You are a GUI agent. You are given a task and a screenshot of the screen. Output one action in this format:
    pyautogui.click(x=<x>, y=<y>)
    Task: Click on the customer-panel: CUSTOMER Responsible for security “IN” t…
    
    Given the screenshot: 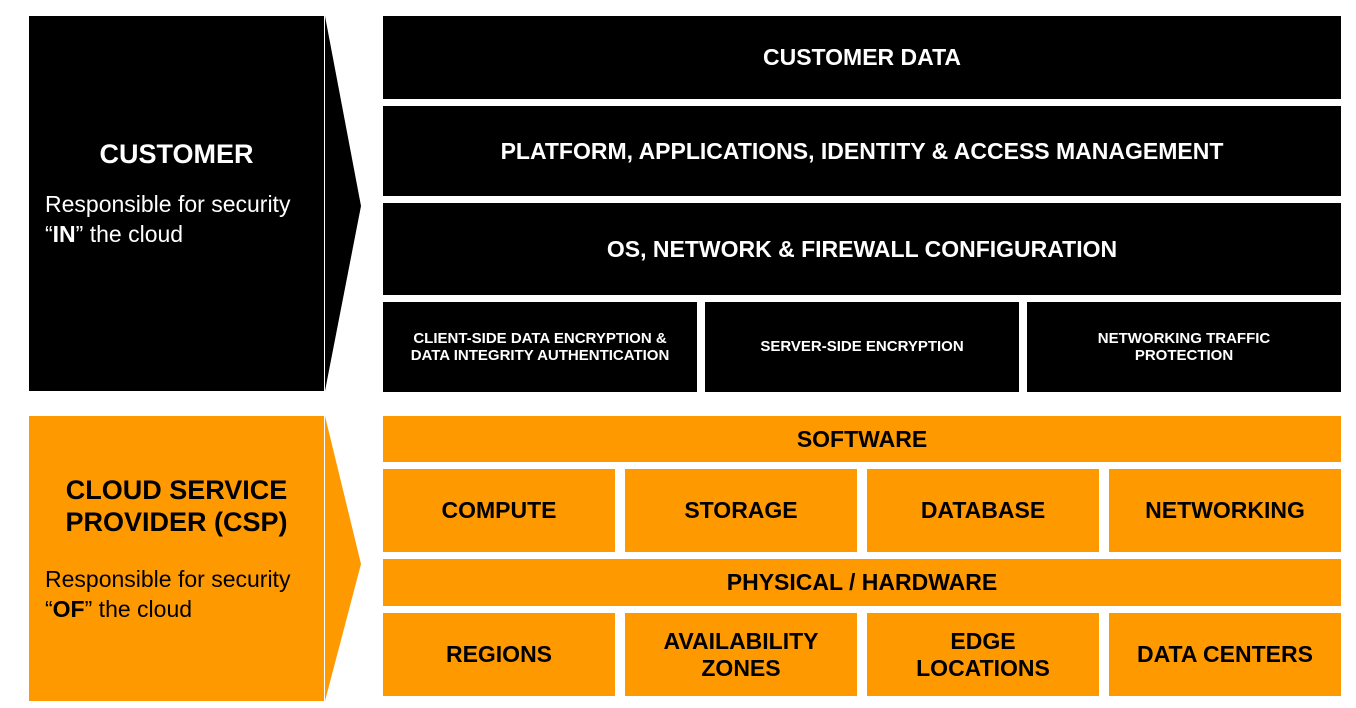 What is the action you would take?
    pyautogui.click(x=176, y=203)
    